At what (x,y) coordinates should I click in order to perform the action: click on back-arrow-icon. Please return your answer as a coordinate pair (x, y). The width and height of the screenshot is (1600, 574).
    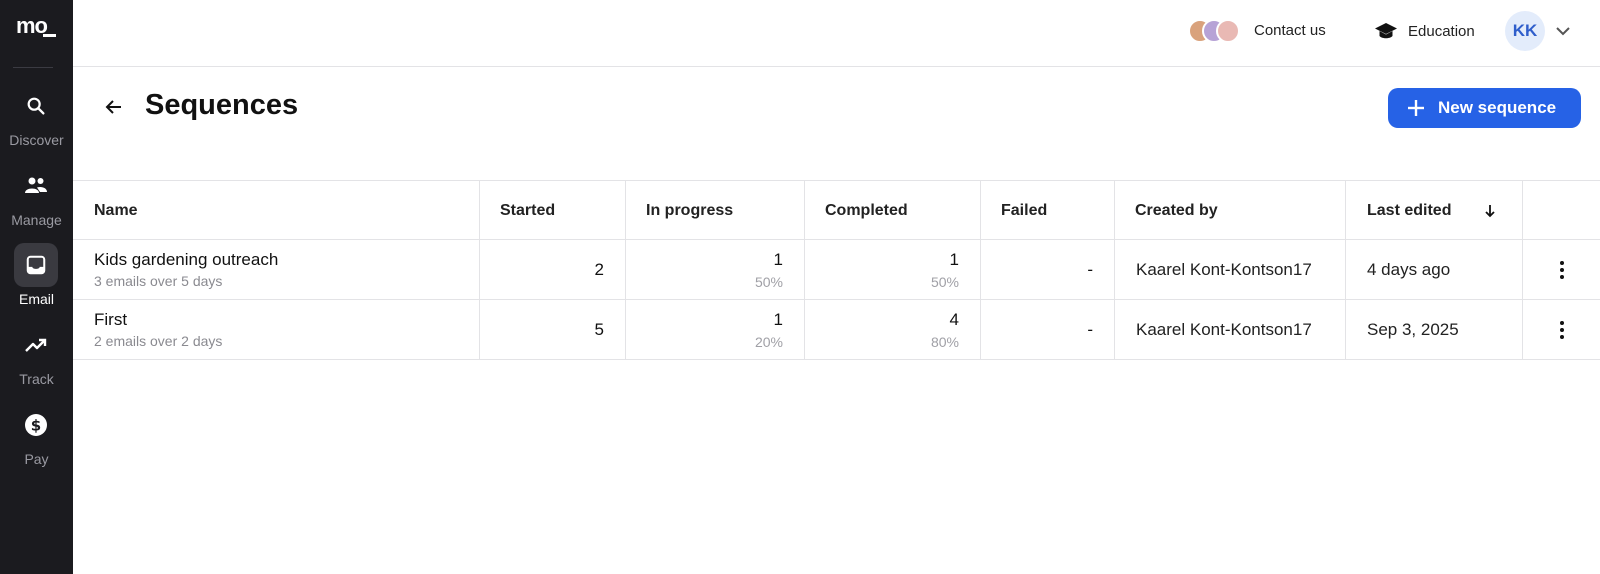
    Looking at the image, I should click on (114, 107).